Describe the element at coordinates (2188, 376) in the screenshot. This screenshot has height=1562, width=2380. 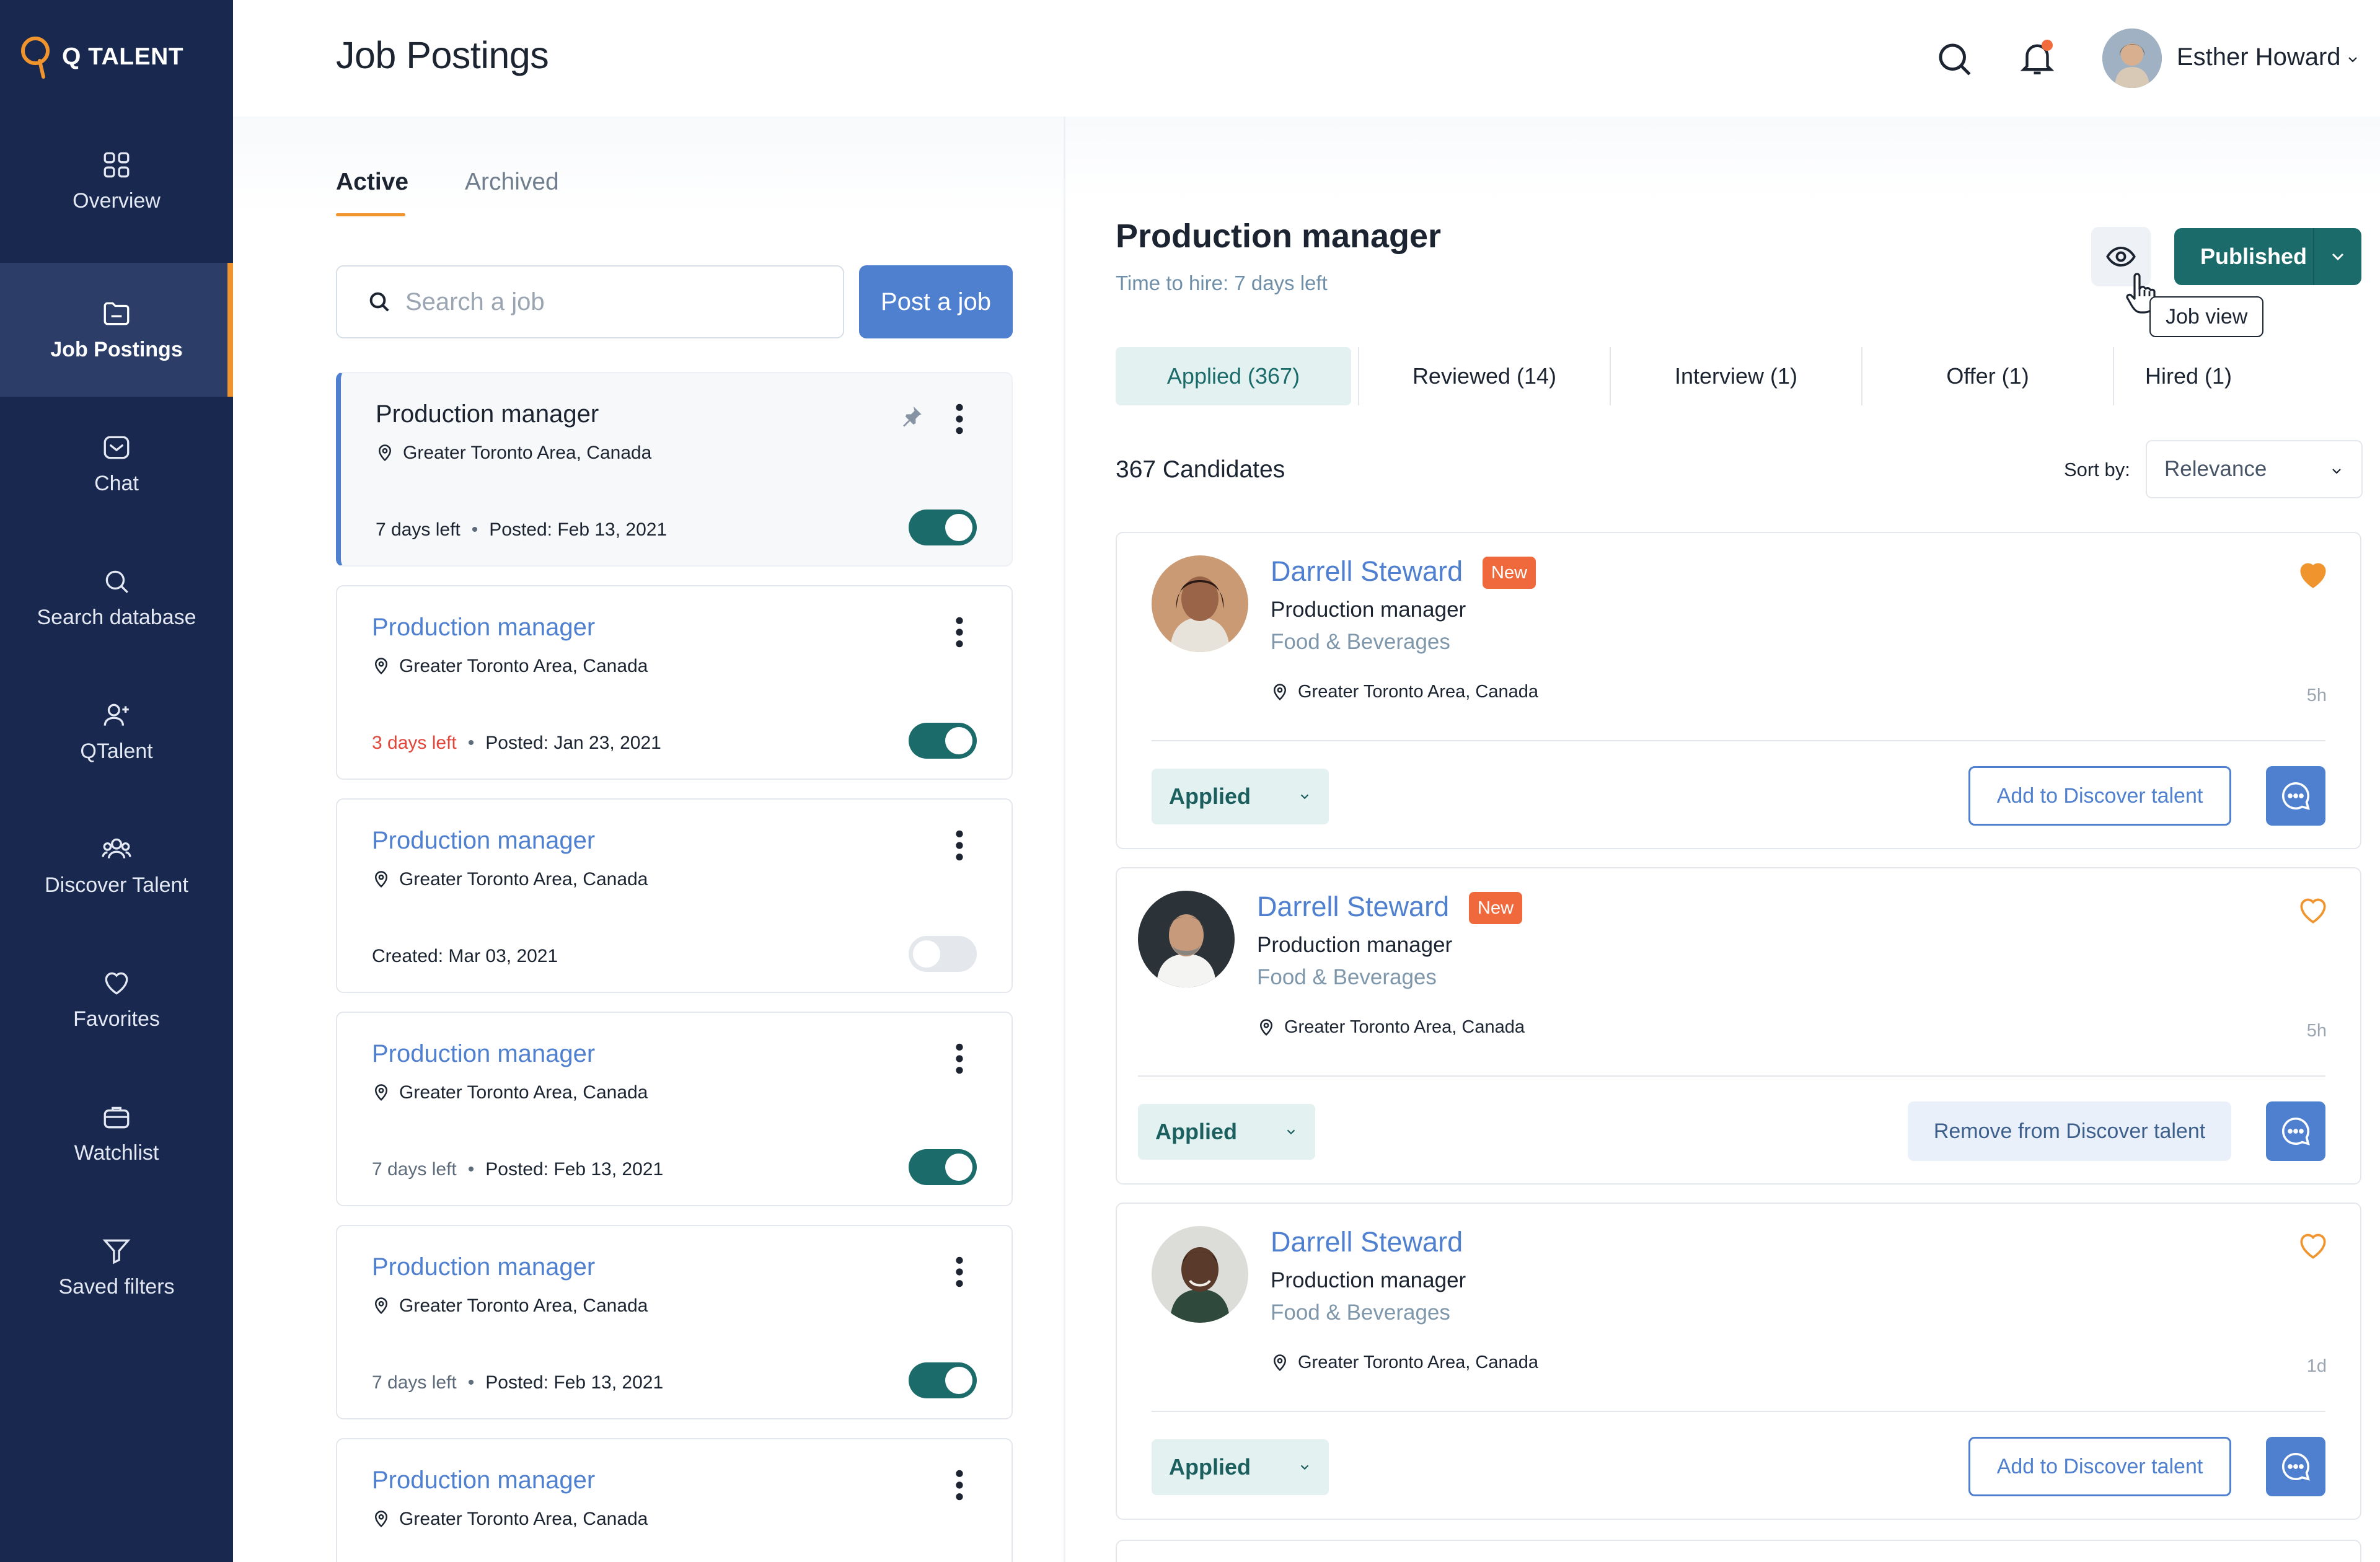
I see `tab-hired: Hired (1)` at that location.